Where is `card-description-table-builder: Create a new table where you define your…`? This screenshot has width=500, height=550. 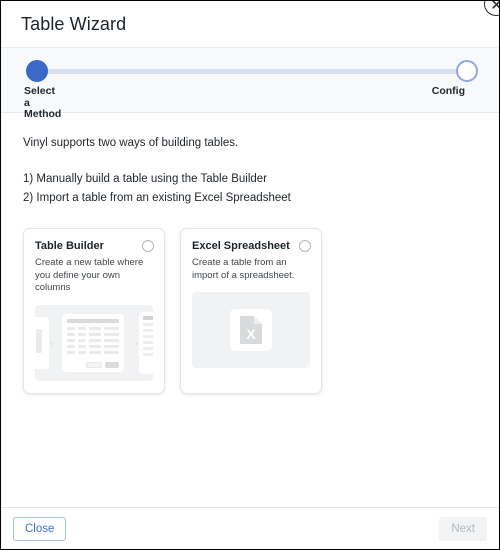
card-description-table-builder: Create a new table where you define your… is located at coordinates (89, 275).